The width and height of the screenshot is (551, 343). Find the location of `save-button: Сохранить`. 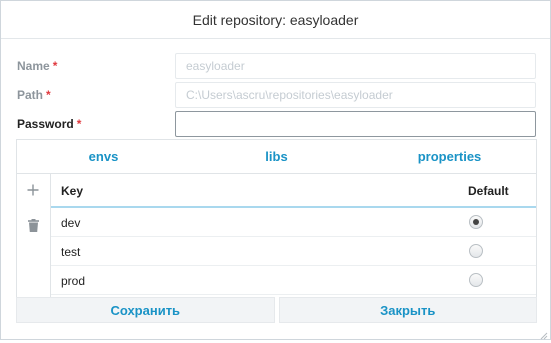

save-button: Сохранить is located at coordinates (145, 310).